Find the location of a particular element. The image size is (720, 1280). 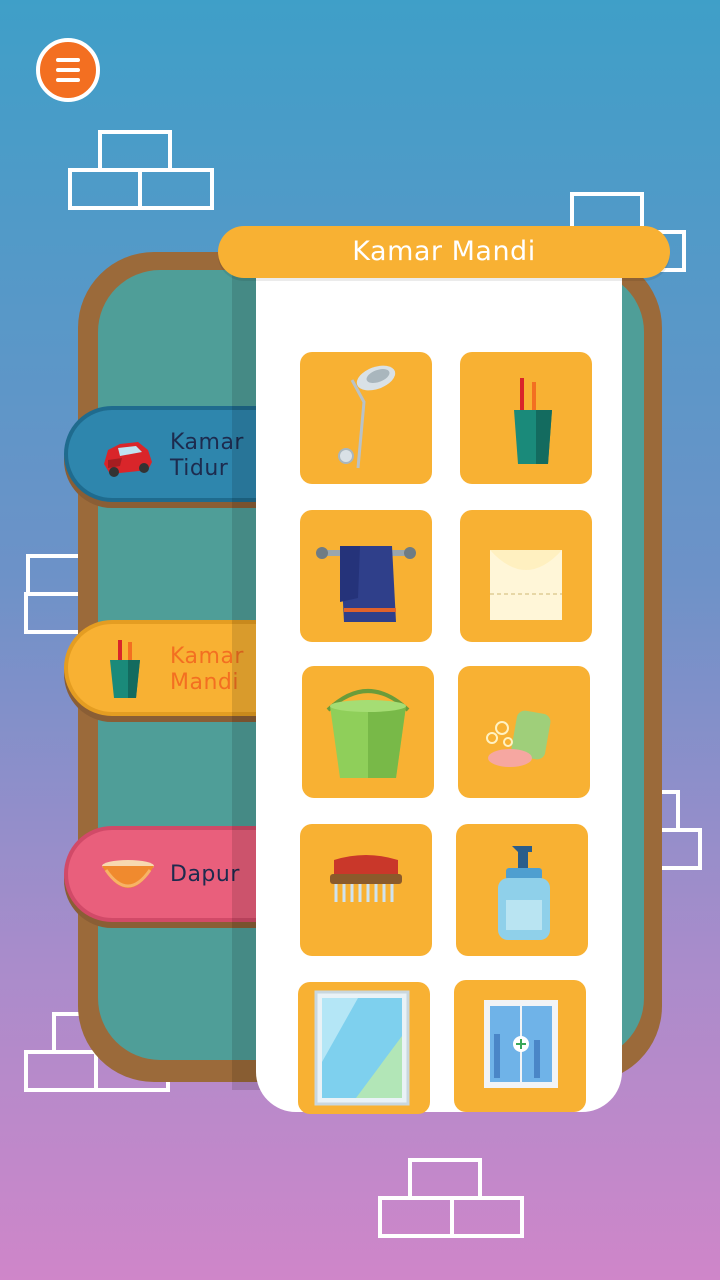

item-tile-dispenser is located at coordinates (522, 890).